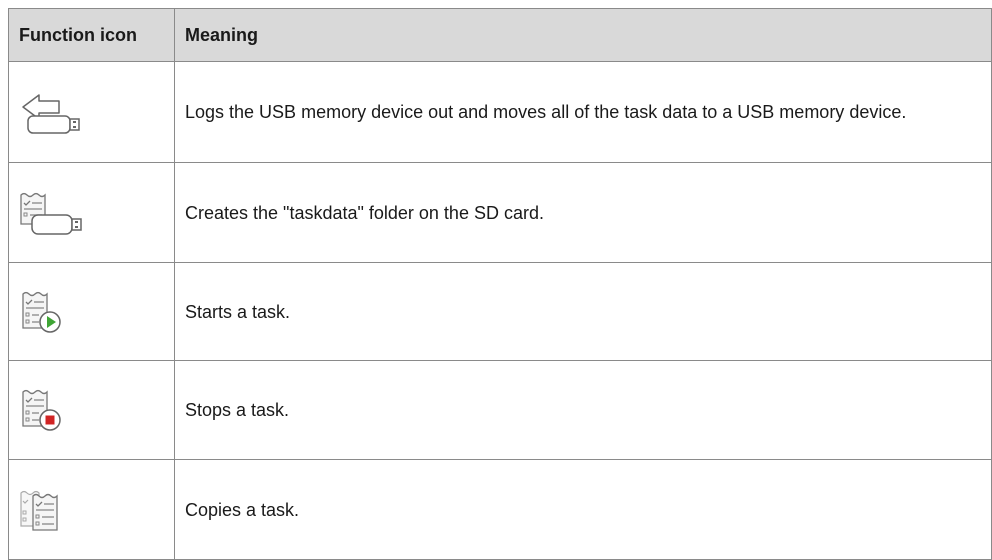 The height and width of the screenshot is (560, 992). I want to click on copy-task-icon, so click(96, 510).